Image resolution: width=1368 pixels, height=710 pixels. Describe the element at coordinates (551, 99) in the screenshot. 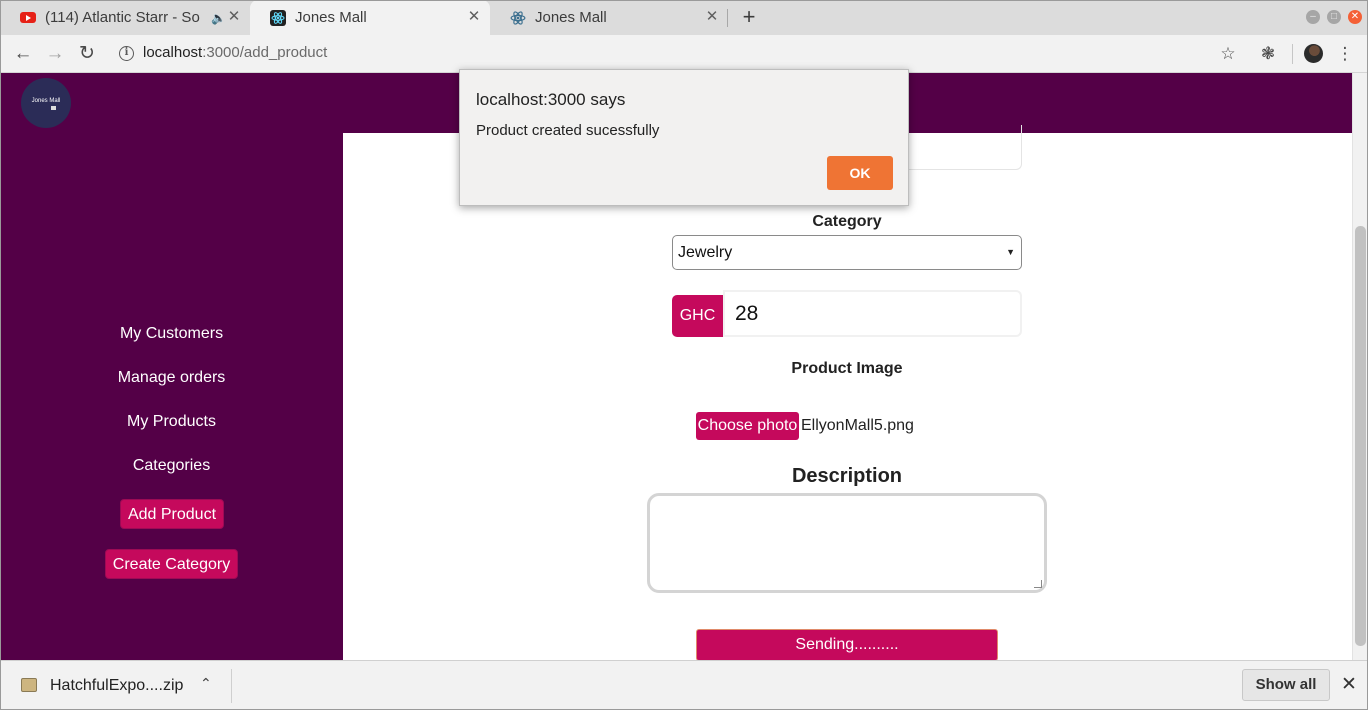

I see `alert-title: localhost:3000 says` at that location.